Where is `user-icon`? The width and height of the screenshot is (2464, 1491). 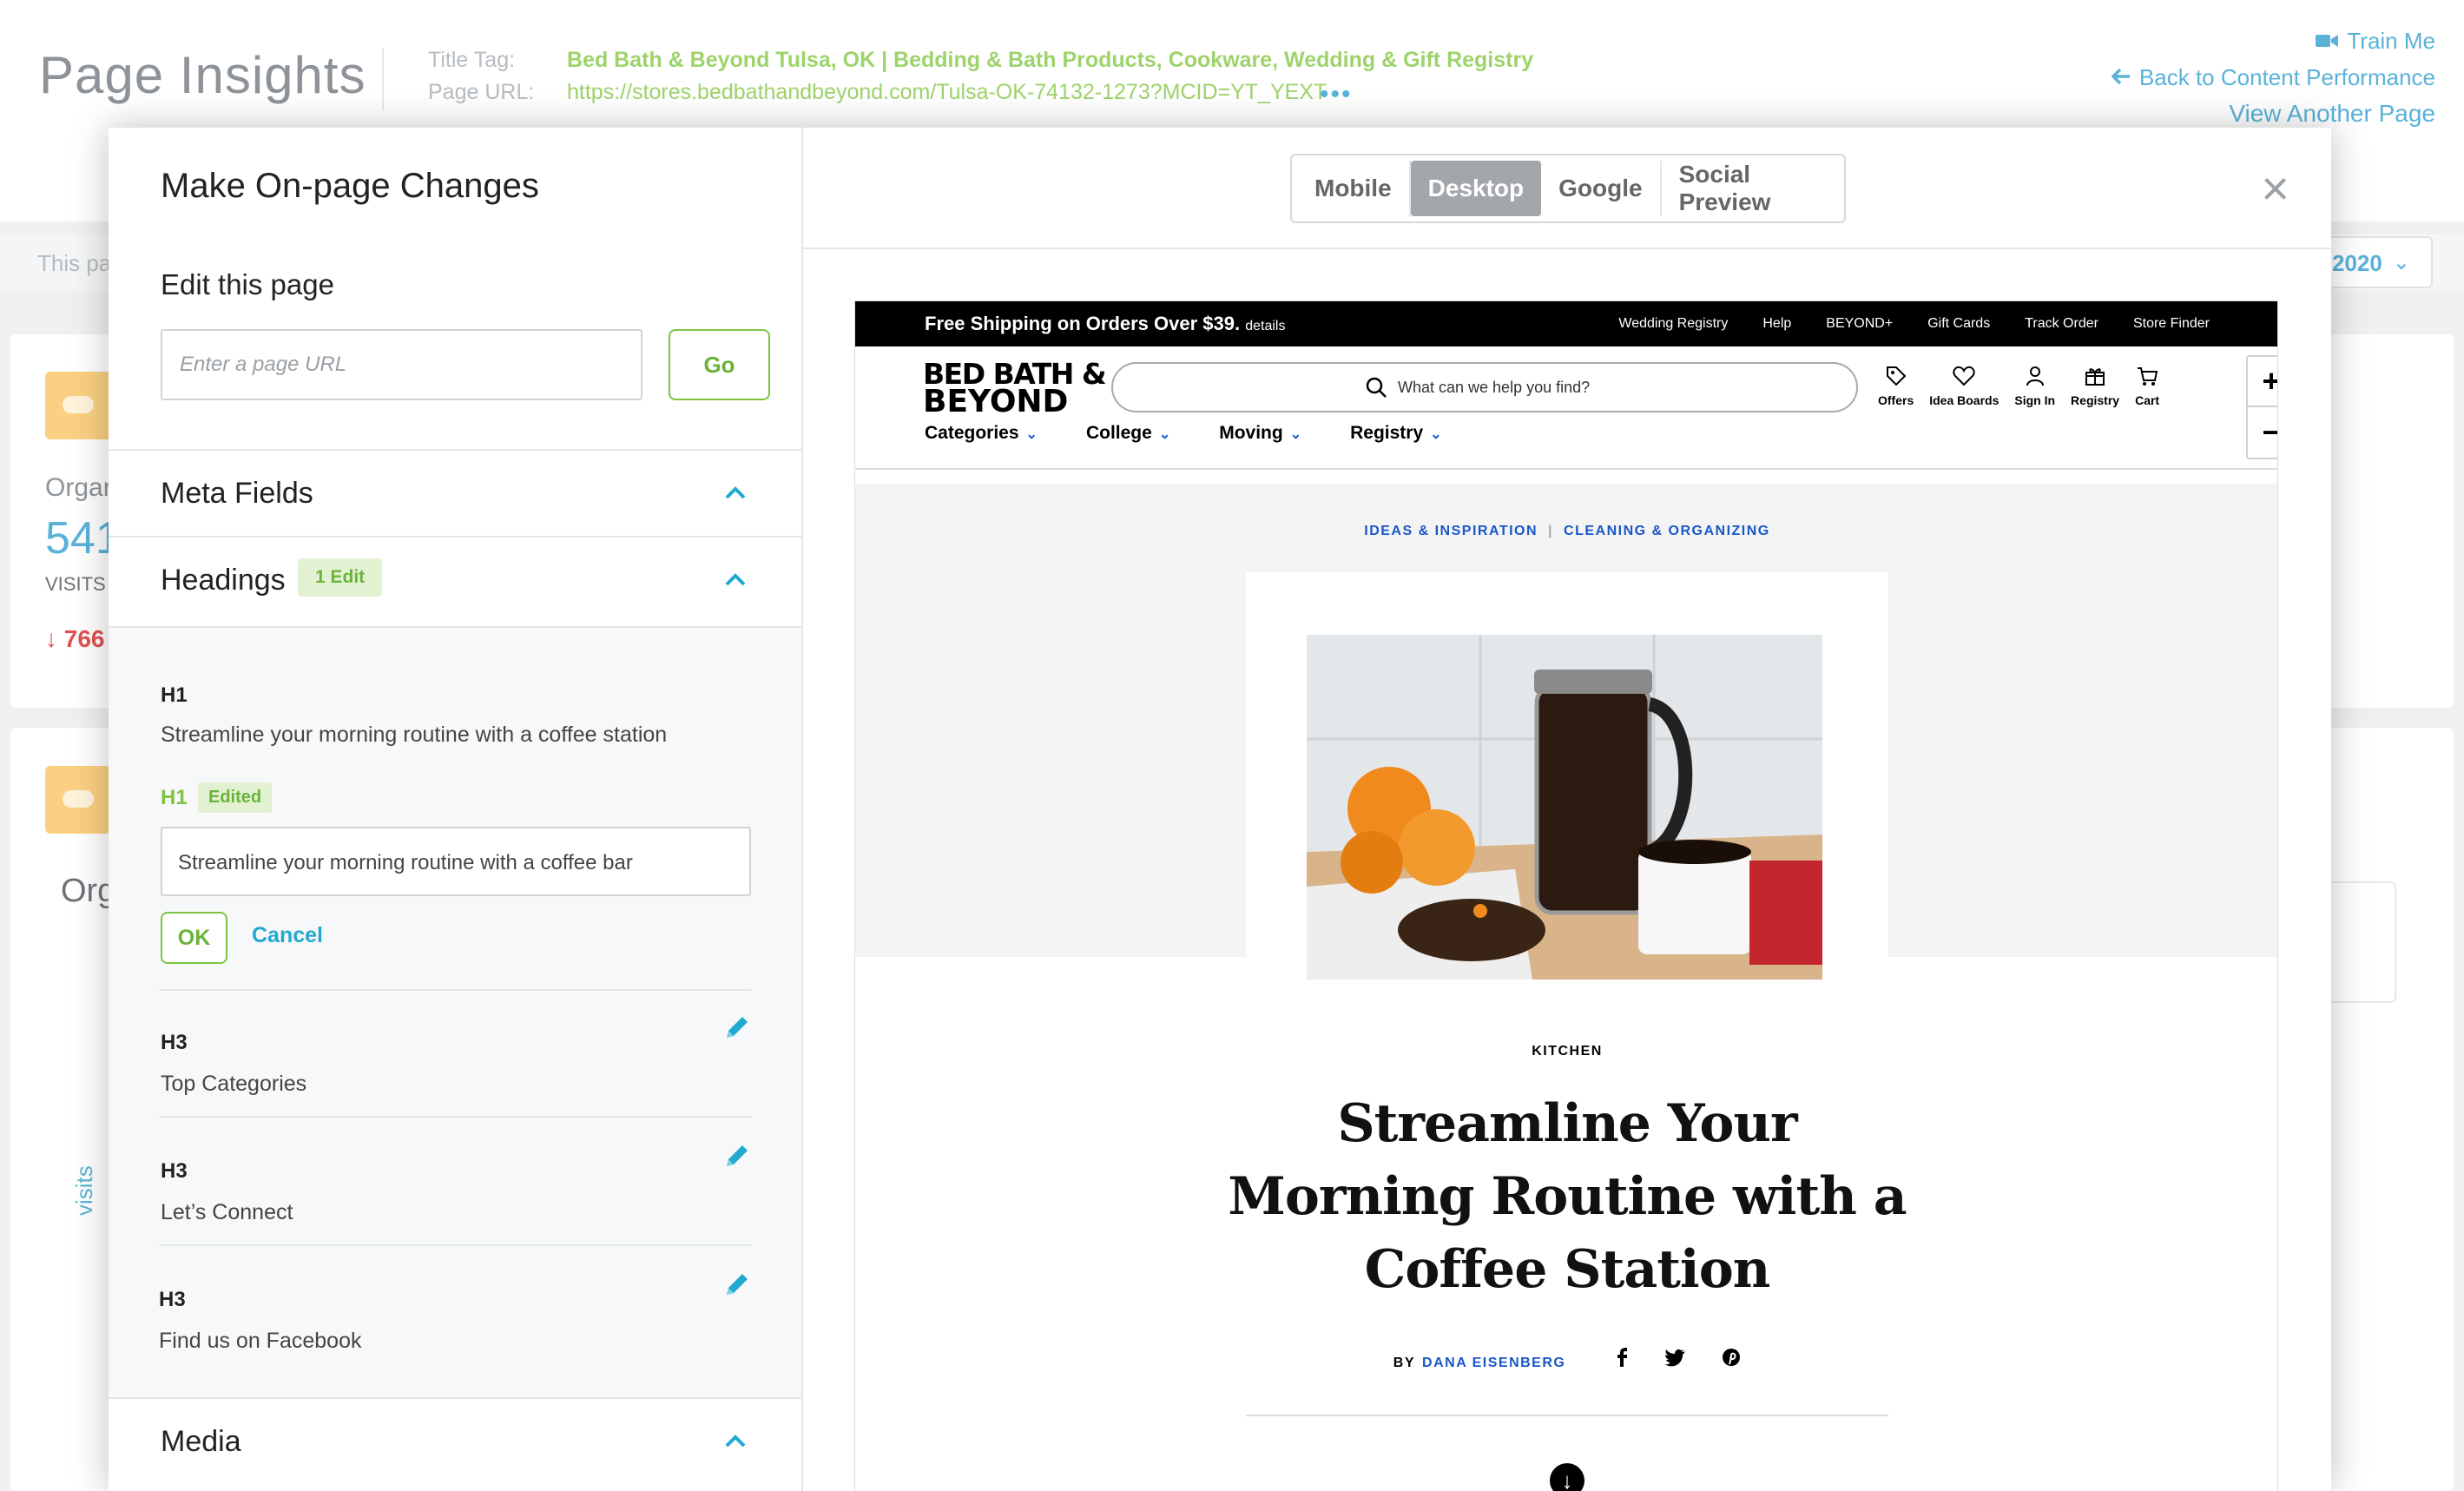 user-icon is located at coordinates (2035, 376).